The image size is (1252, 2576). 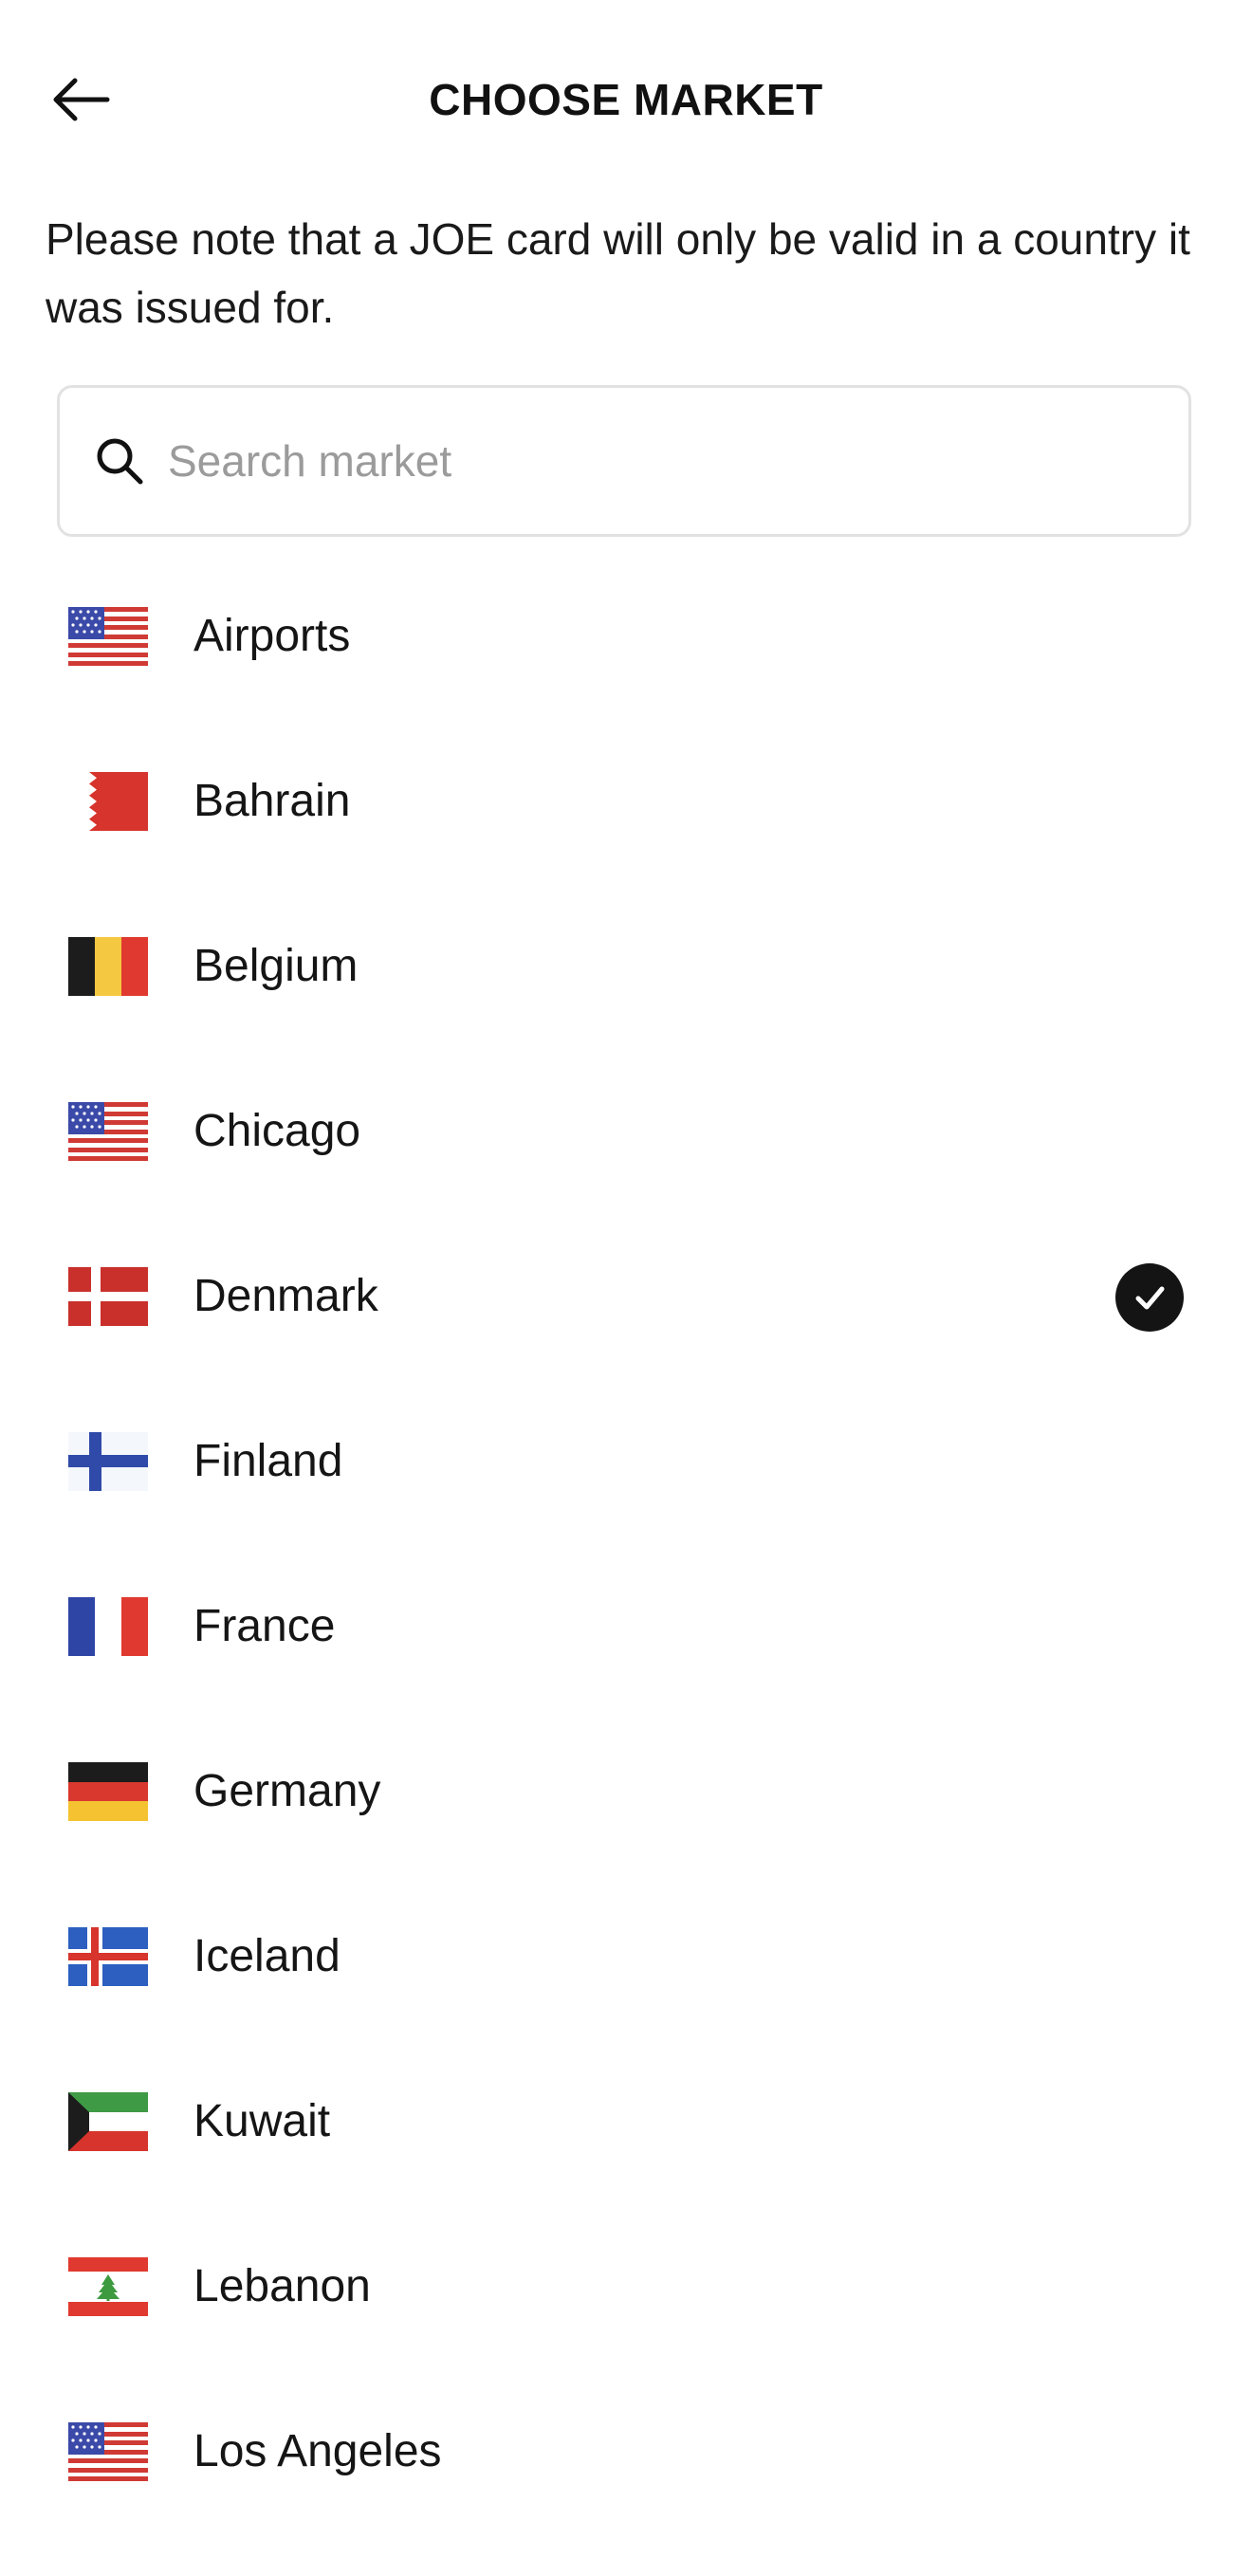 What do you see at coordinates (626, 2121) in the screenshot?
I see `market-item: Kuwait` at bounding box center [626, 2121].